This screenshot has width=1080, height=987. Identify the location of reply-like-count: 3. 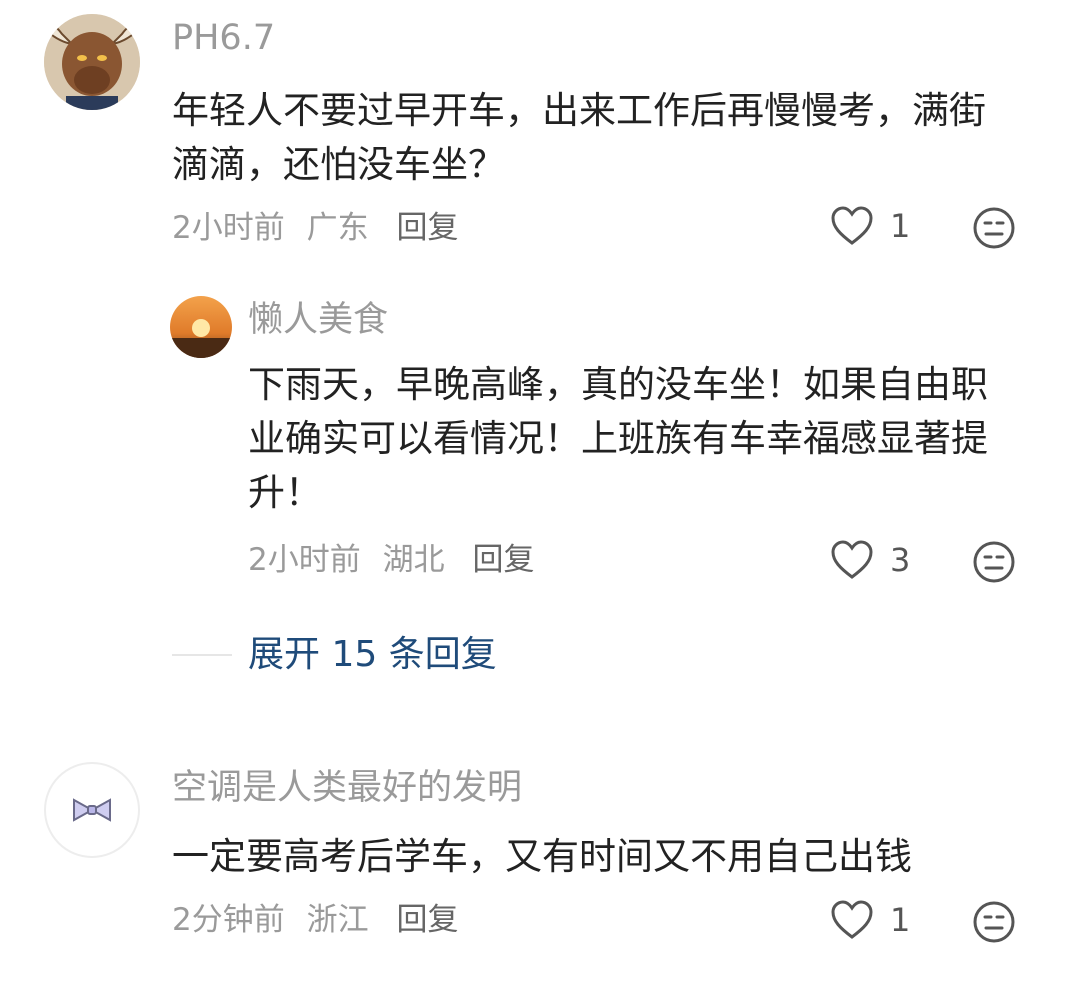
(900, 560).